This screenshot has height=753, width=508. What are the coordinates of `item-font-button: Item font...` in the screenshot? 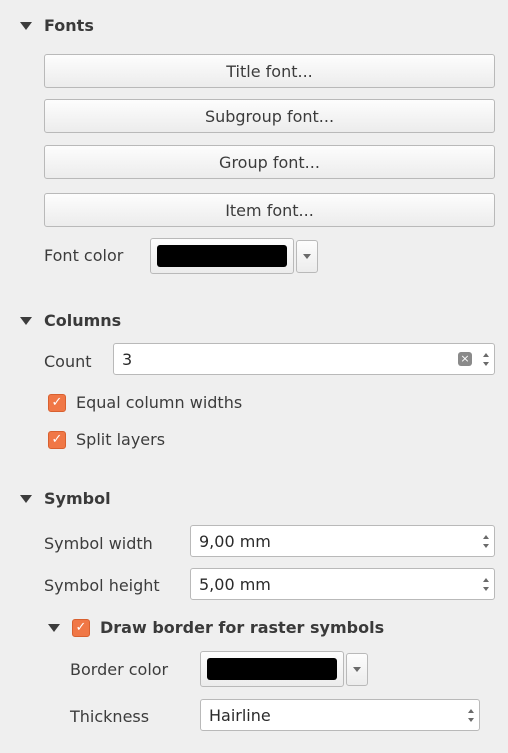 It's located at (269, 210).